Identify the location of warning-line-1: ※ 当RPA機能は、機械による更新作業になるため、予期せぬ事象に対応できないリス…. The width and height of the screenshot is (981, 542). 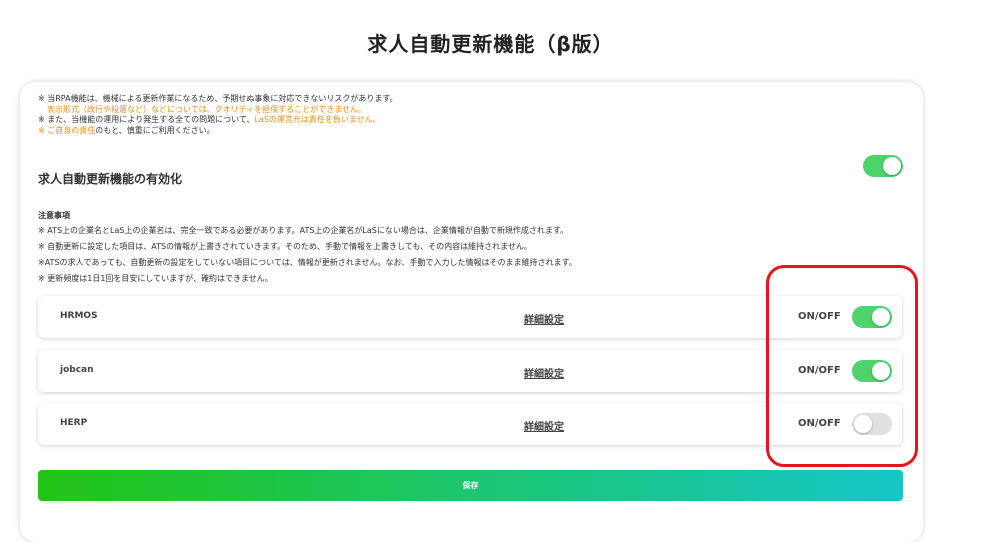
(218, 98).